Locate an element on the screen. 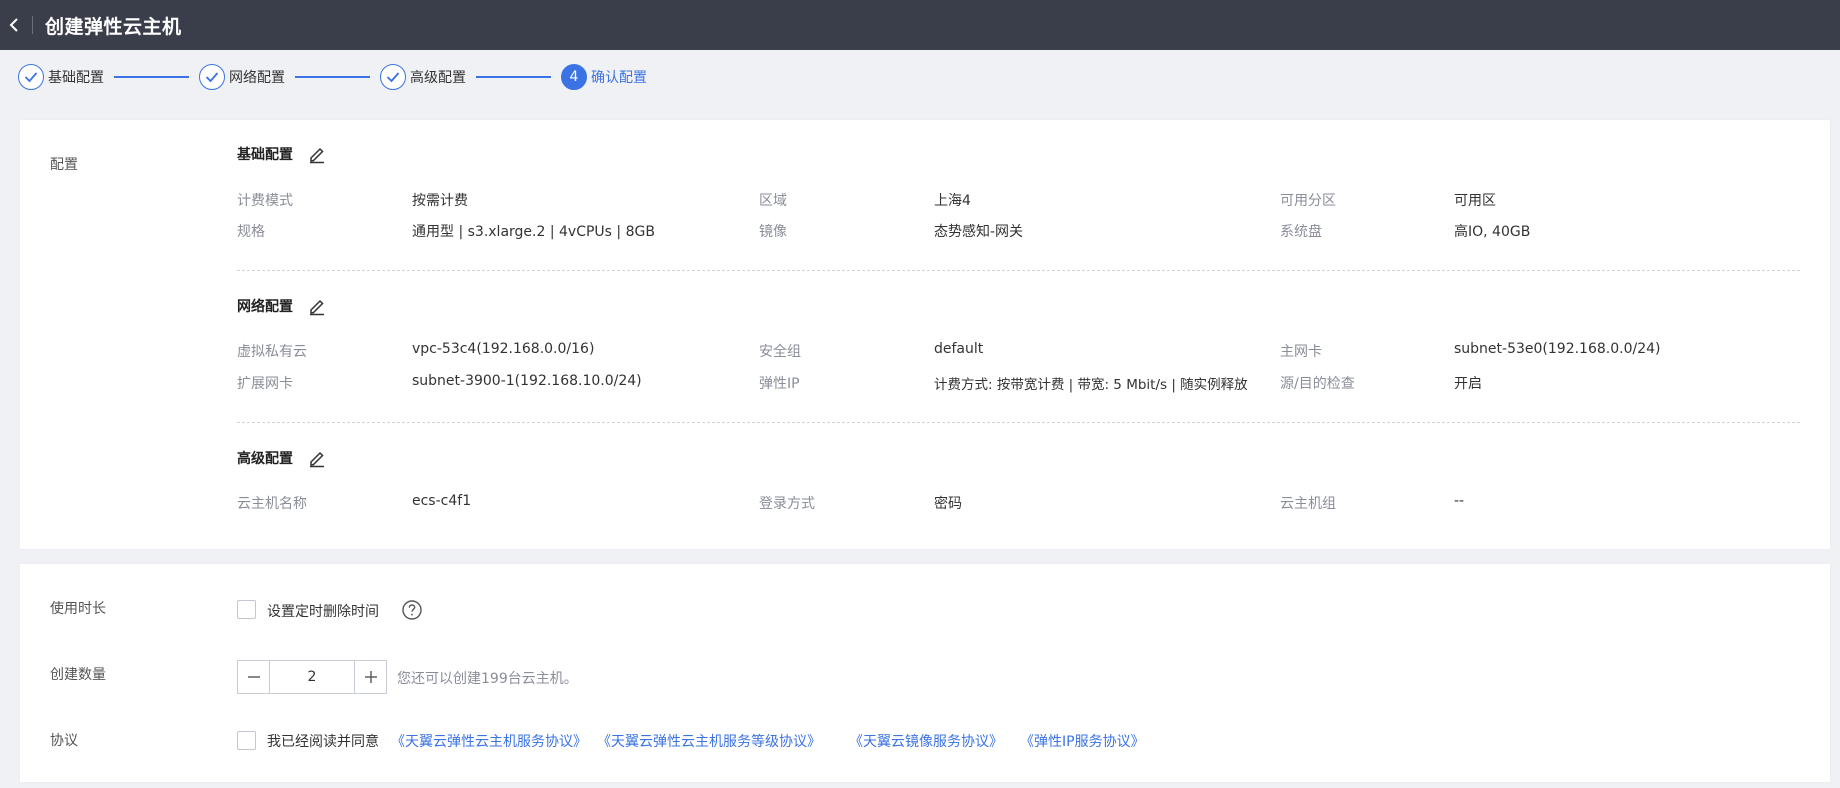  instance-group-key: 云主机组 is located at coordinates (1308, 504).